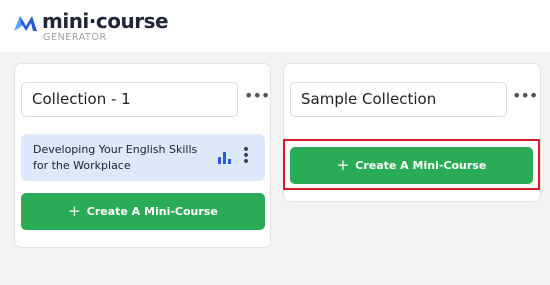 The image size is (550, 285). I want to click on logo-icon, so click(25, 23).